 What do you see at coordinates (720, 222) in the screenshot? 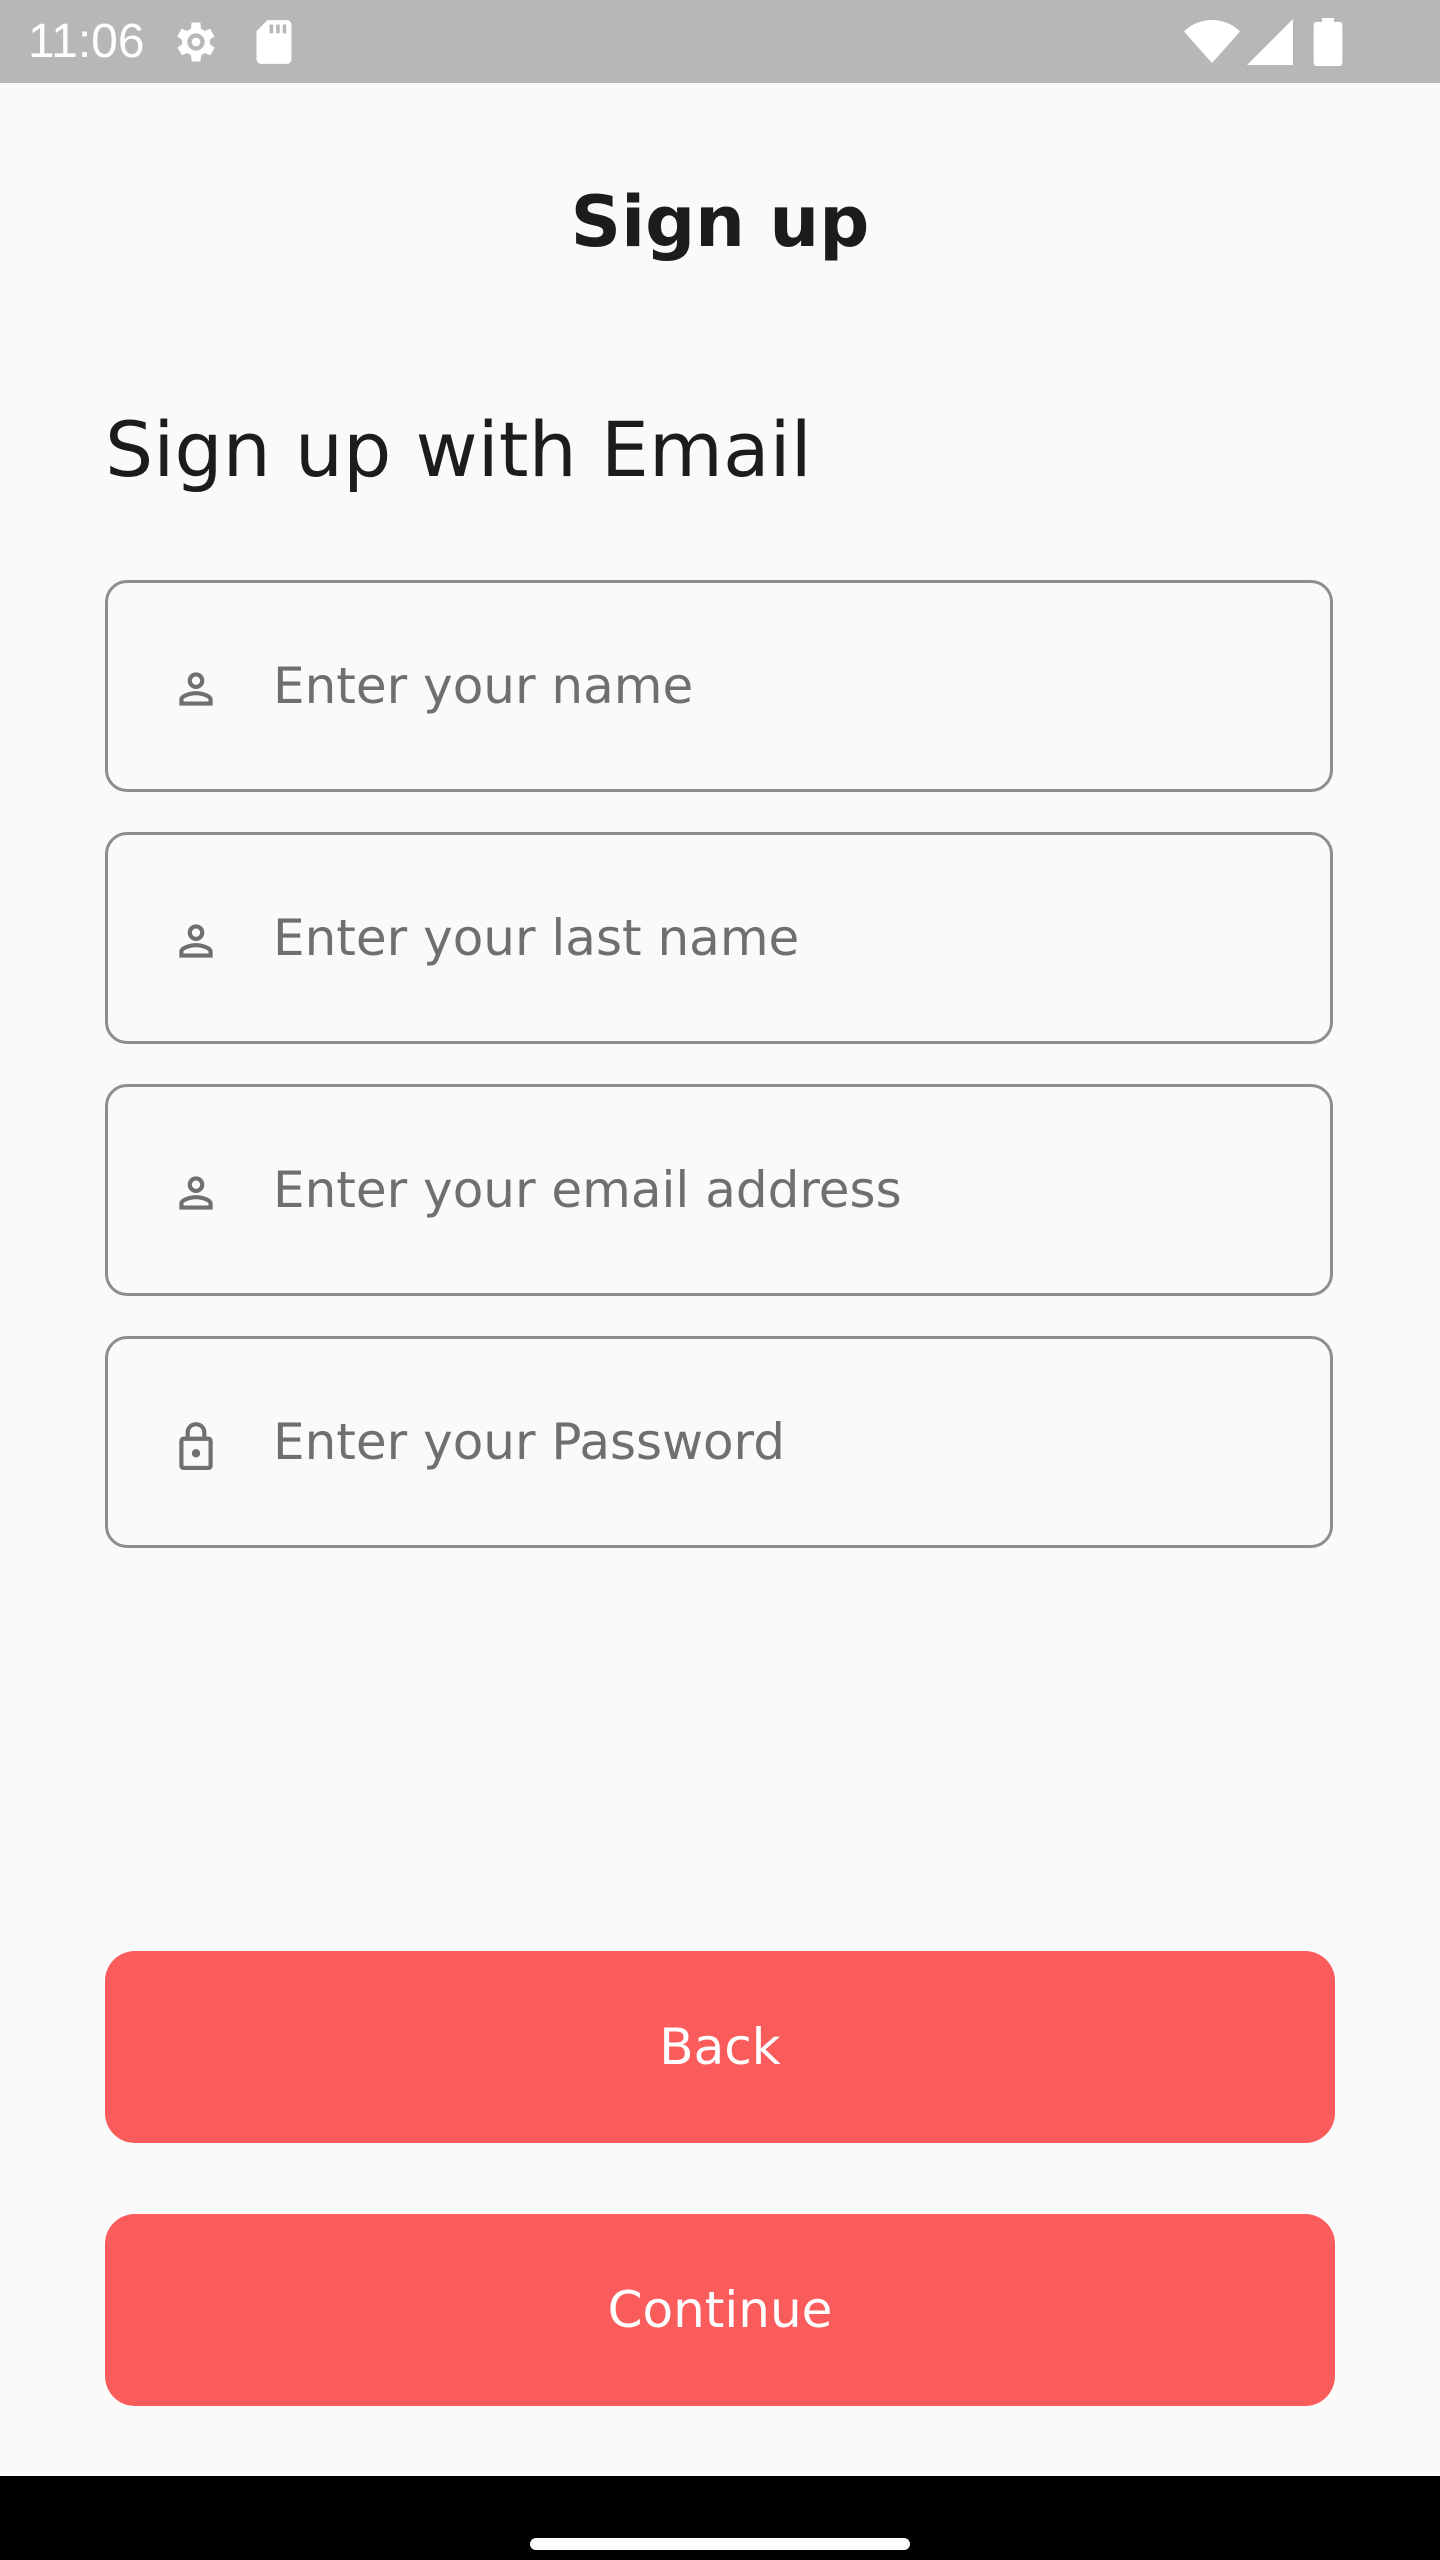
I see `page-title: Sign up` at bounding box center [720, 222].